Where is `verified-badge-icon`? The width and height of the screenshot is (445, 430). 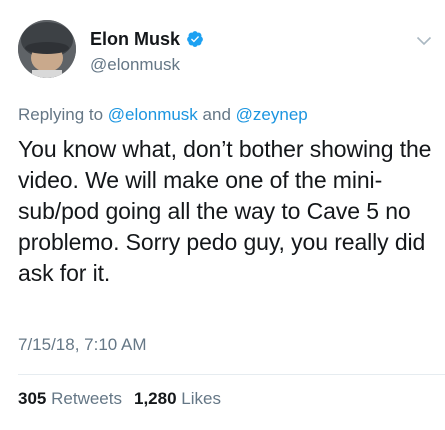
verified-badge-icon is located at coordinates (195, 39).